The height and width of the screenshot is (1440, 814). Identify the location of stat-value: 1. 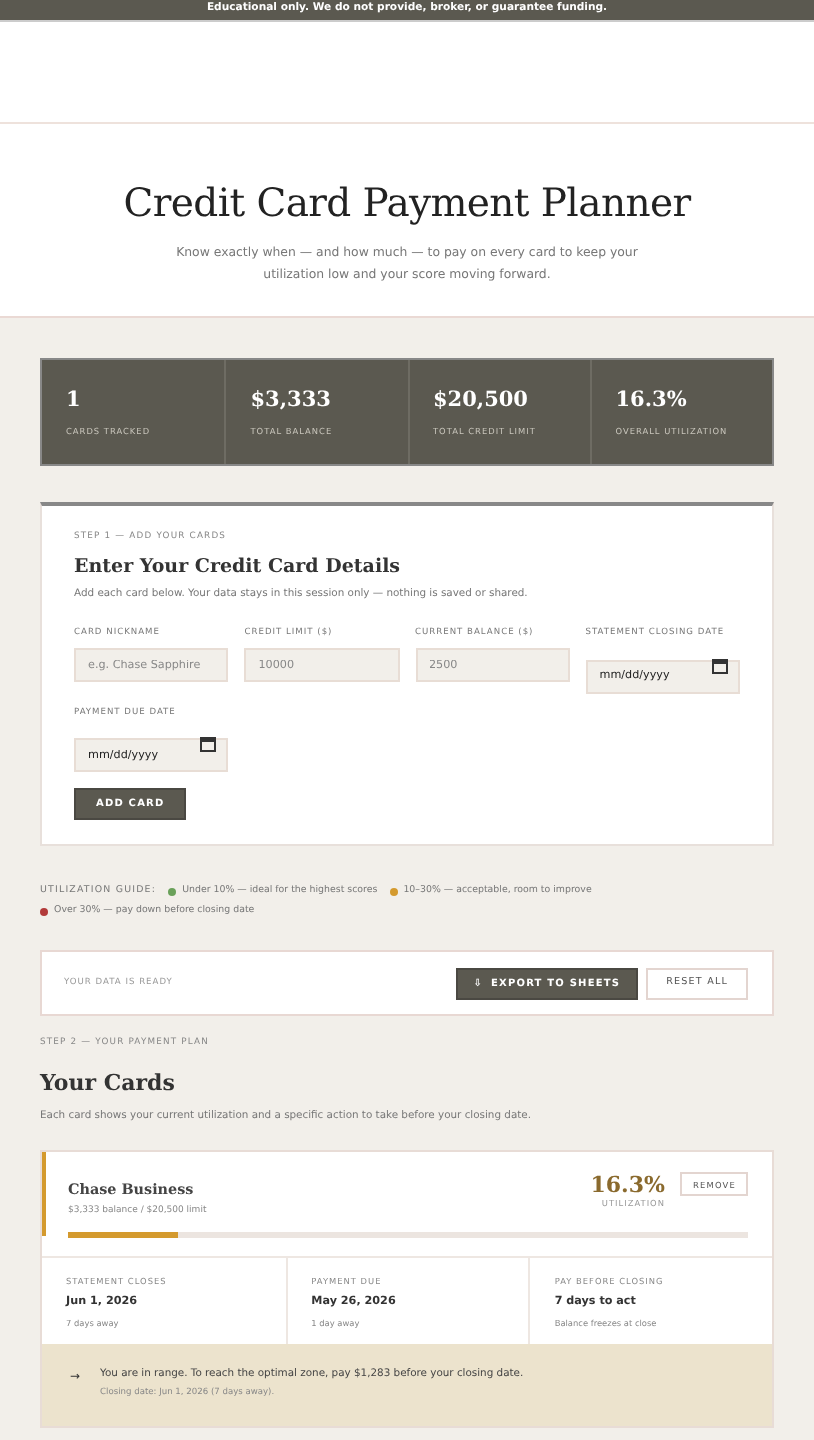
(74, 400).